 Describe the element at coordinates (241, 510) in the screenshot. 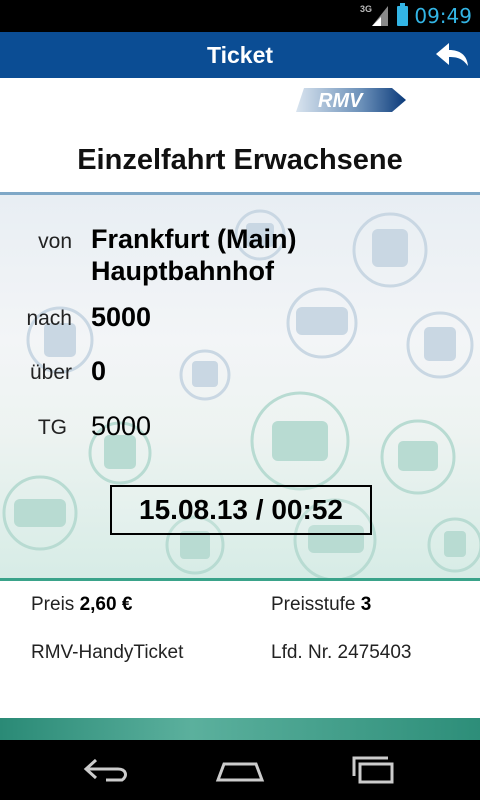

I see `validity-datetime: 15.08.13 / 00:52` at that location.